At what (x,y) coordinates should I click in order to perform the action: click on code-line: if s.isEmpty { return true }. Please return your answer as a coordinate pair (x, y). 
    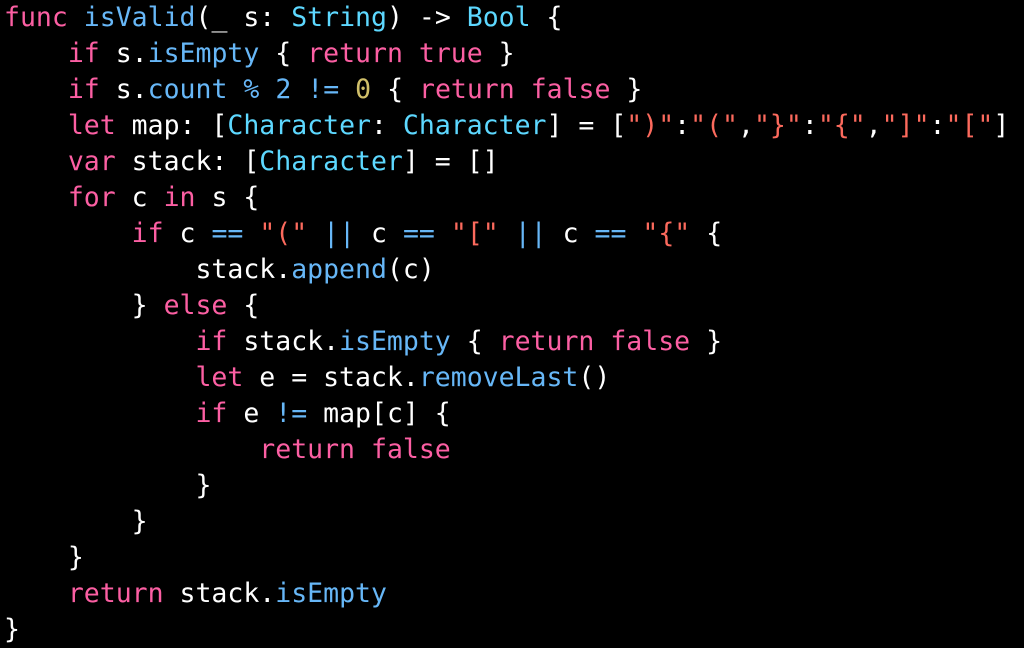
    Looking at the image, I should click on (259, 54).